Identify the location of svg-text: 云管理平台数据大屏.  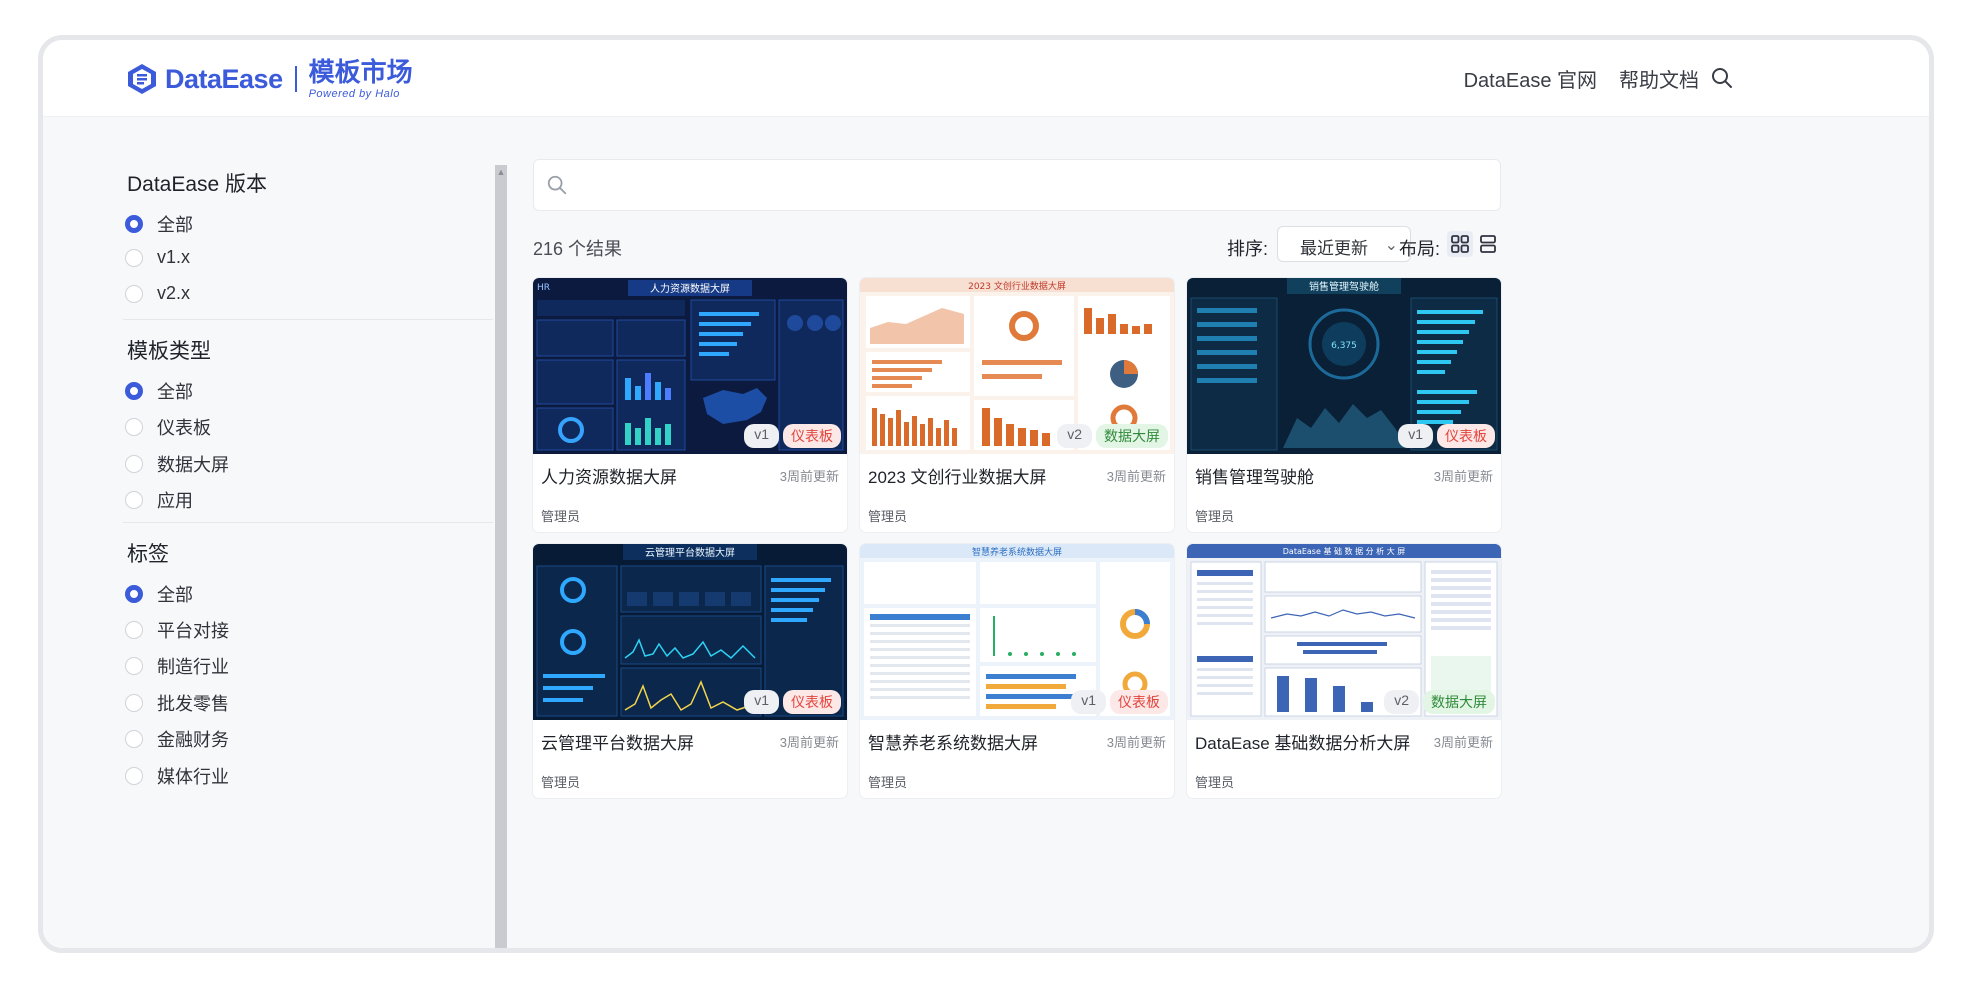
(690, 552).